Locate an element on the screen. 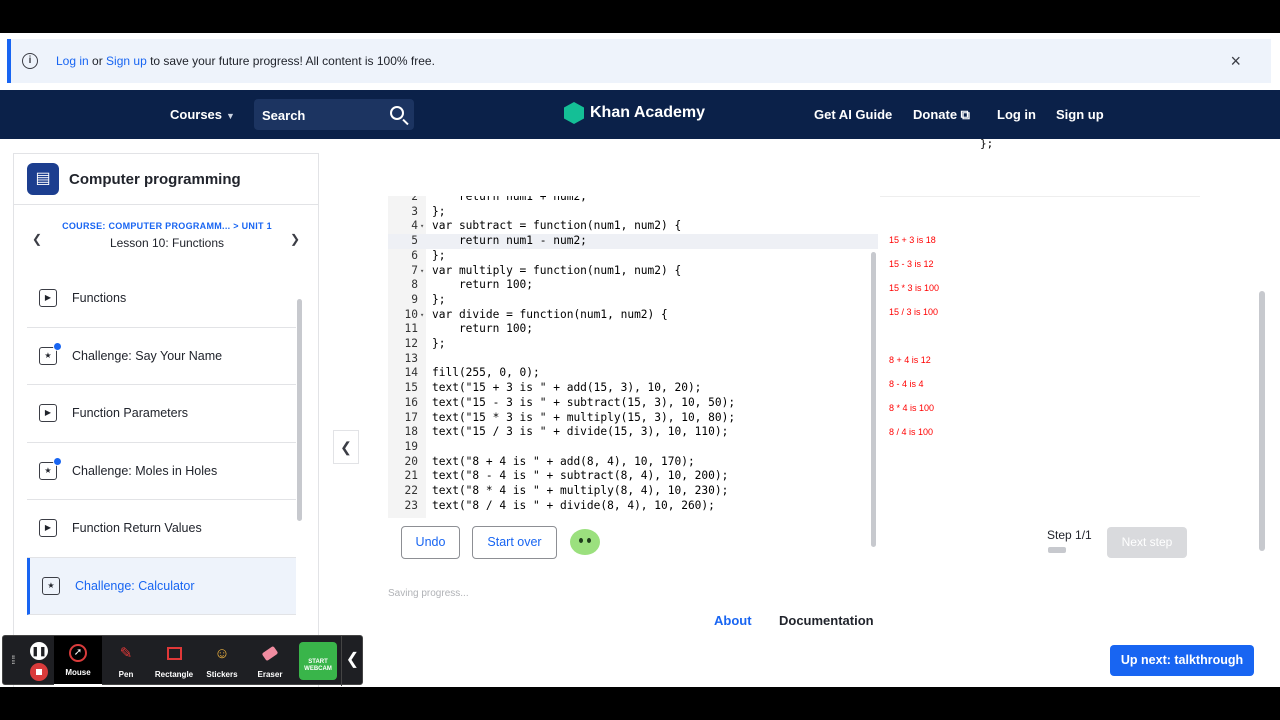  breadcrumb-course: COURSE: COMPUTER PROGRAMM... > UNIT 1 is located at coordinates (167, 226).